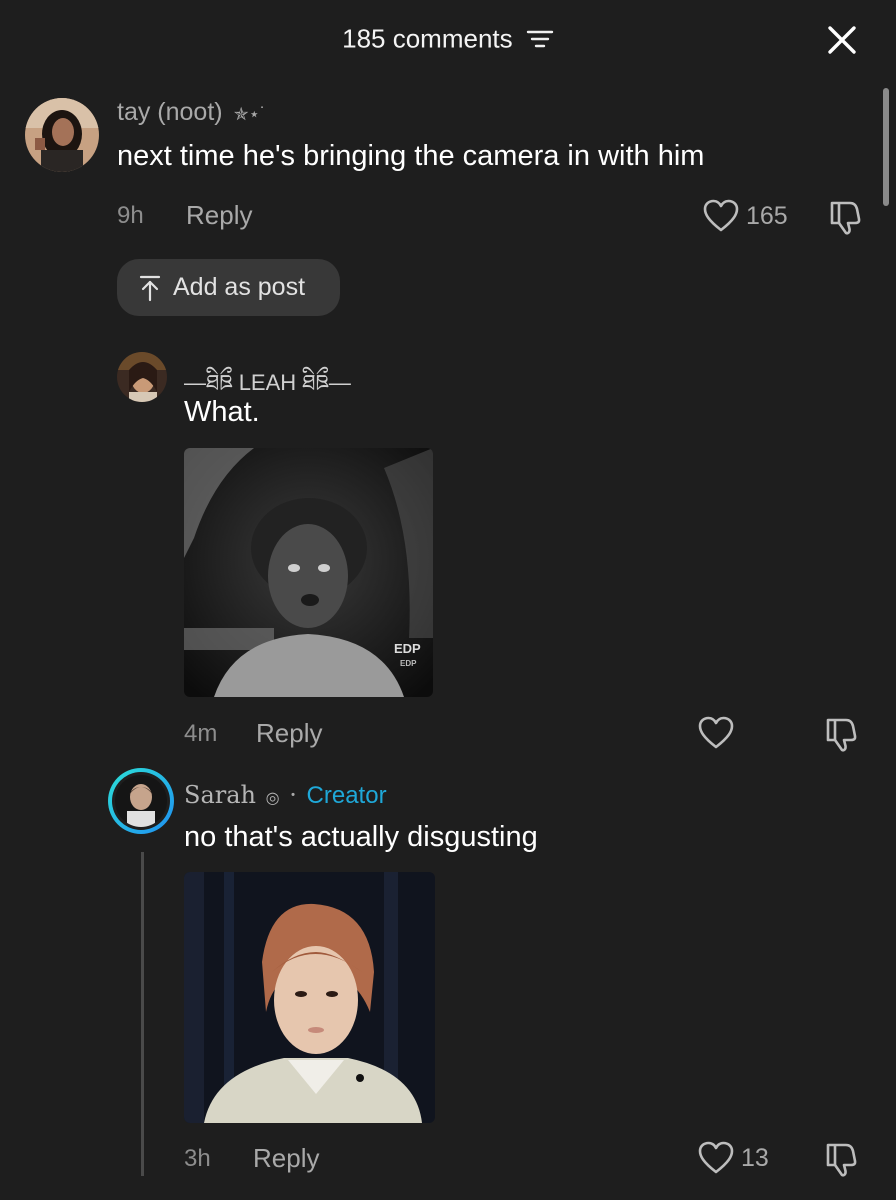 The width and height of the screenshot is (896, 1200). I want to click on comment-text: no that's actually disgusting, so click(361, 837).